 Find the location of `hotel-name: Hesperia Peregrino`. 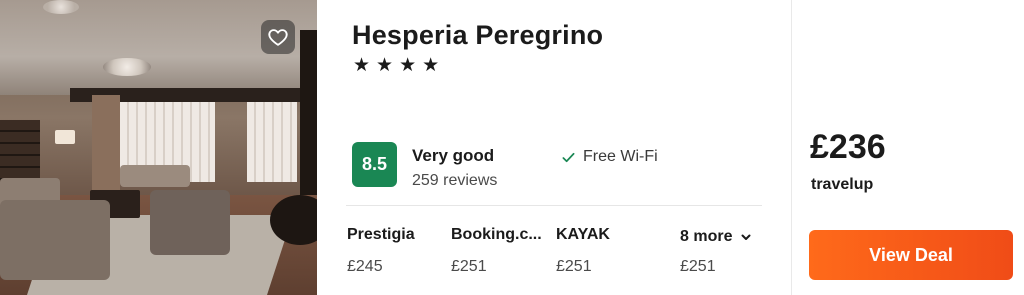

hotel-name: Hesperia Peregrino is located at coordinates (477, 35).